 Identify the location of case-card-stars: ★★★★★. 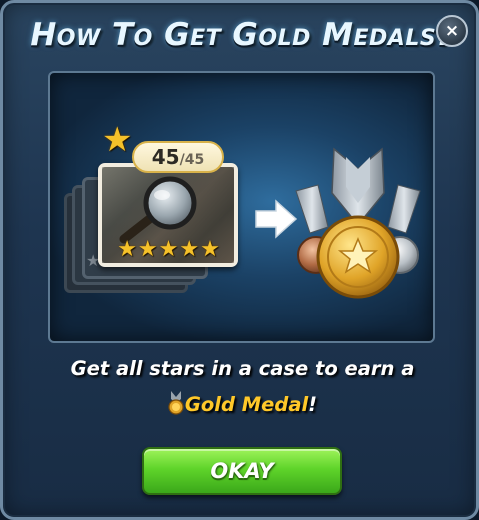
(169, 249).